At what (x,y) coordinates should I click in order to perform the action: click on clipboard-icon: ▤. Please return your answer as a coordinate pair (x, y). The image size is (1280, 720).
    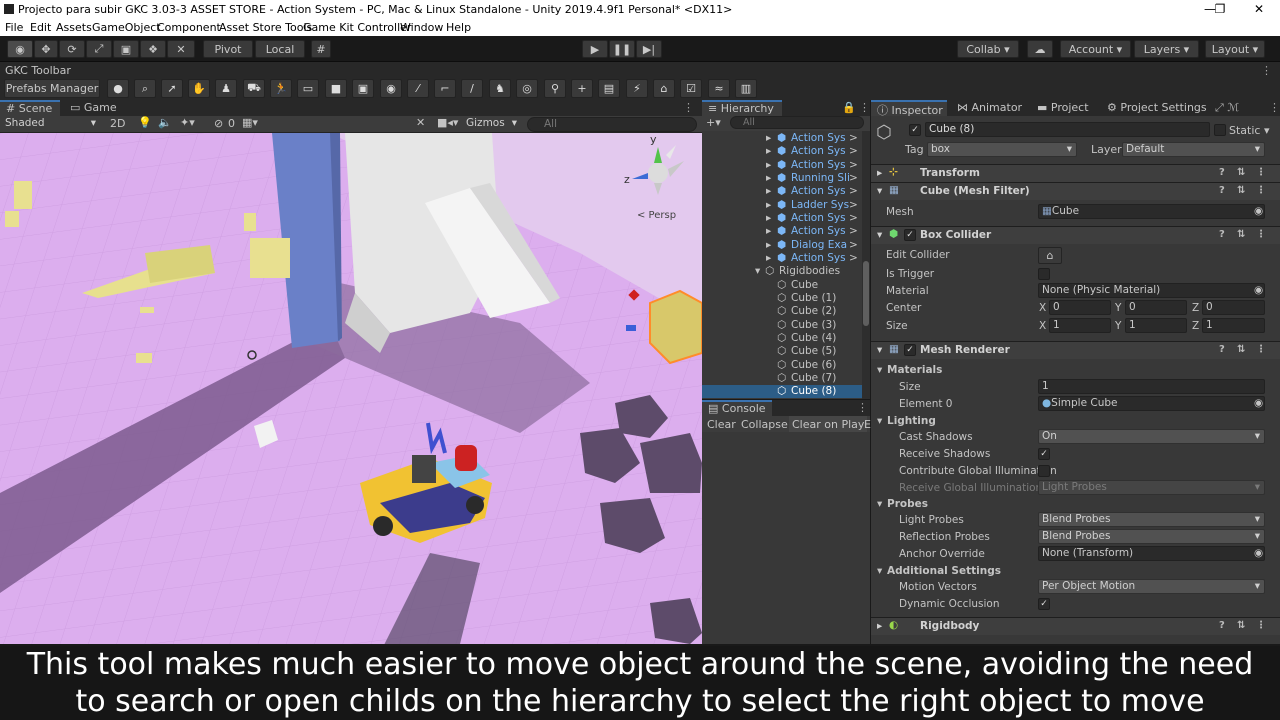
    Looking at the image, I should click on (609, 88).